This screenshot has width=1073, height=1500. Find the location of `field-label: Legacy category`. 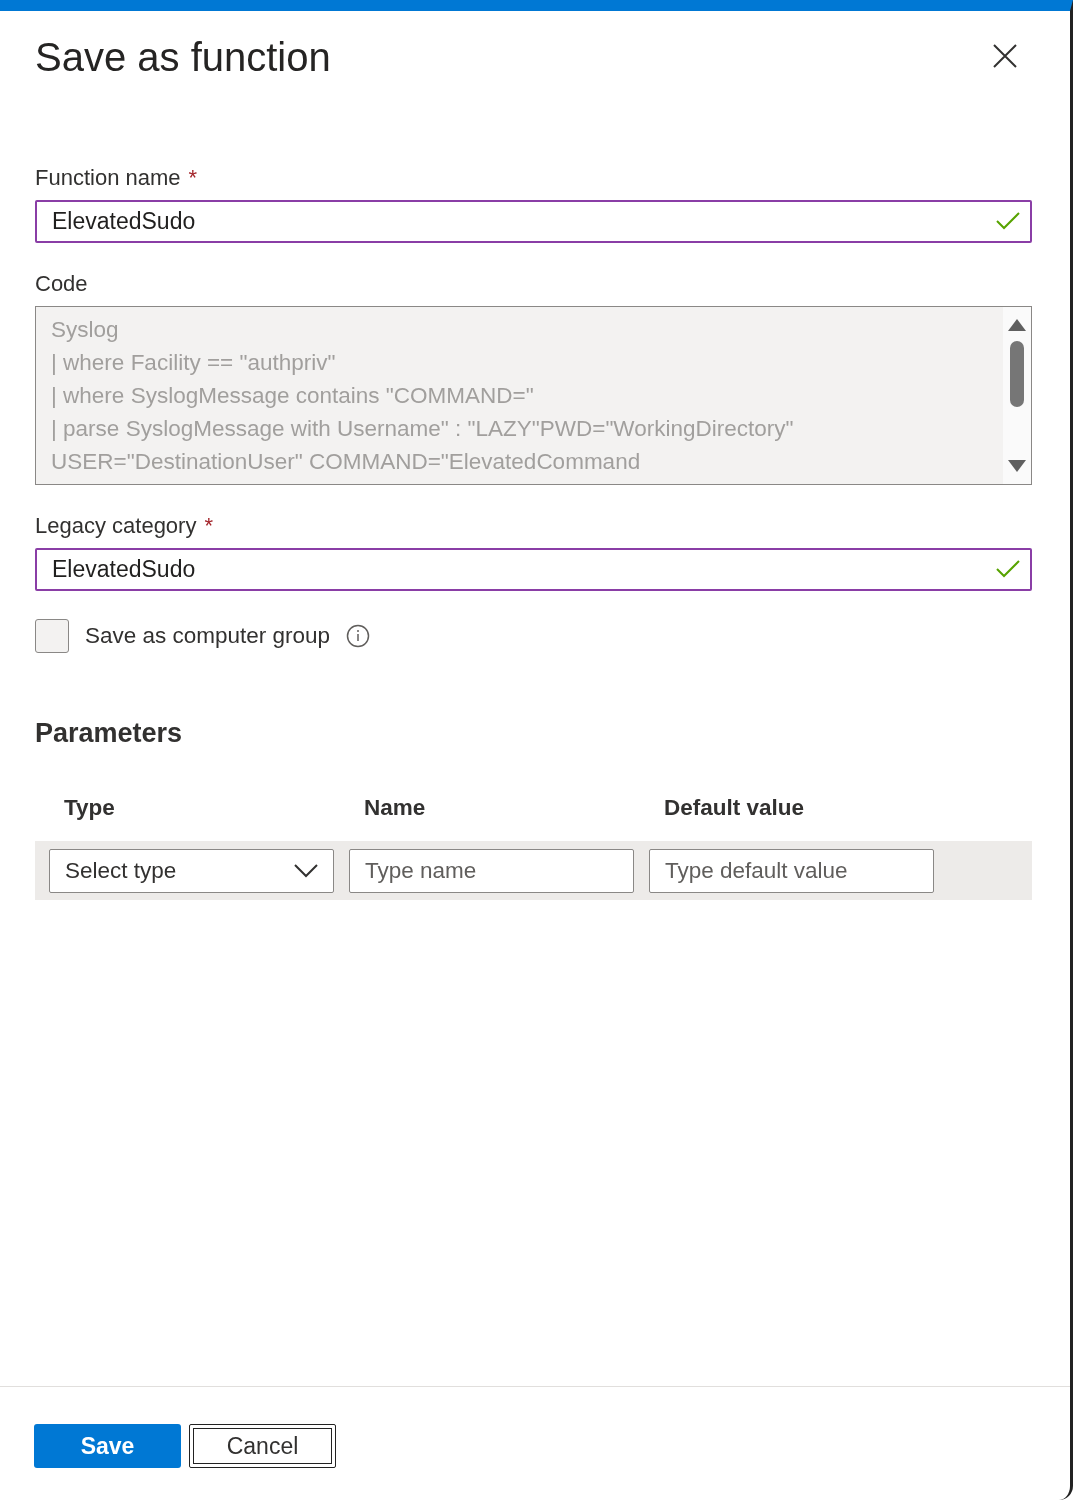

field-label: Legacy category is located at coordinates (116, 525).